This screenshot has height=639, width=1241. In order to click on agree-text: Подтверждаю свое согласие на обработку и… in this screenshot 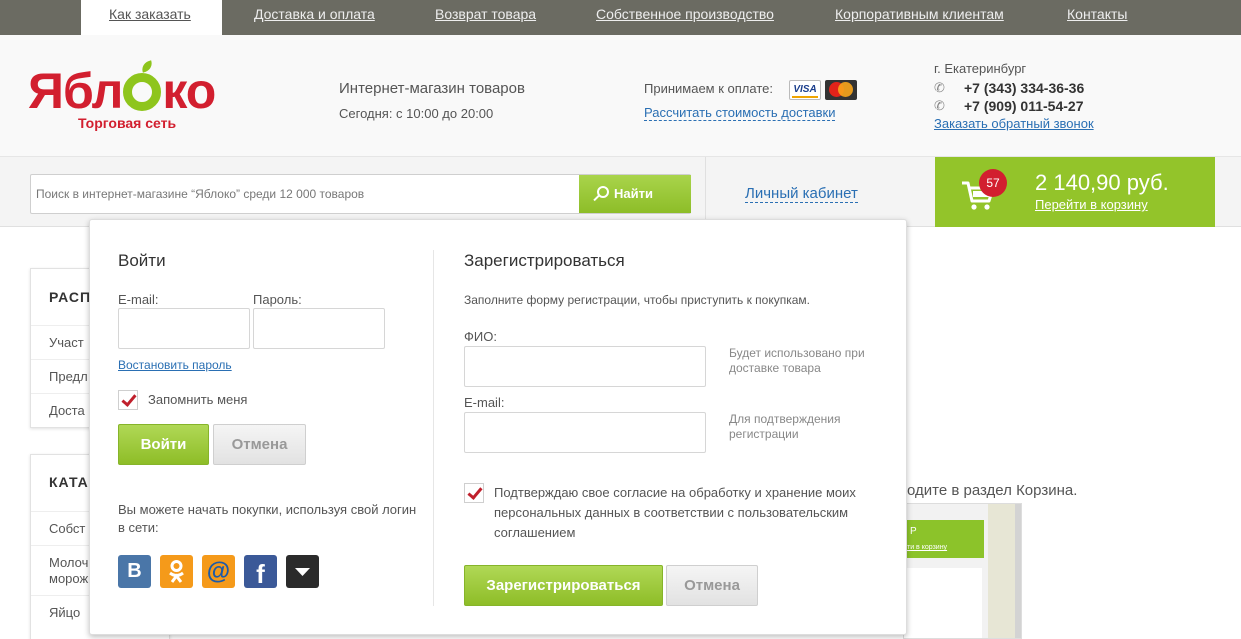, I will do `click(675, 512)`.